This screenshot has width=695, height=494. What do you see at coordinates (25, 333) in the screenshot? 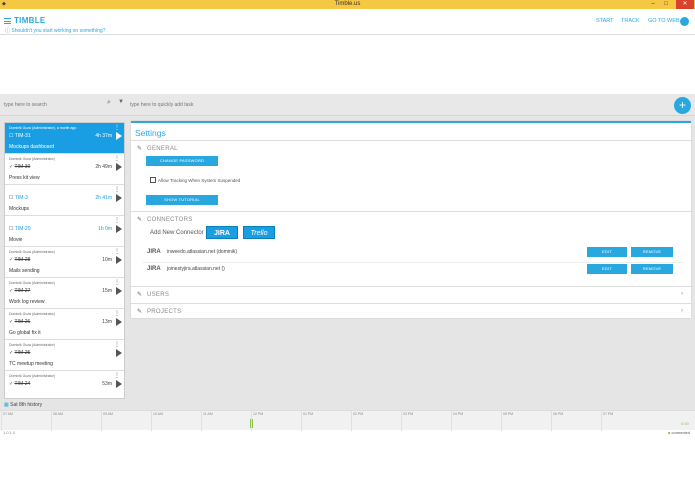
I see `task-description: Go global fix it` at bounding box center [25, 333].